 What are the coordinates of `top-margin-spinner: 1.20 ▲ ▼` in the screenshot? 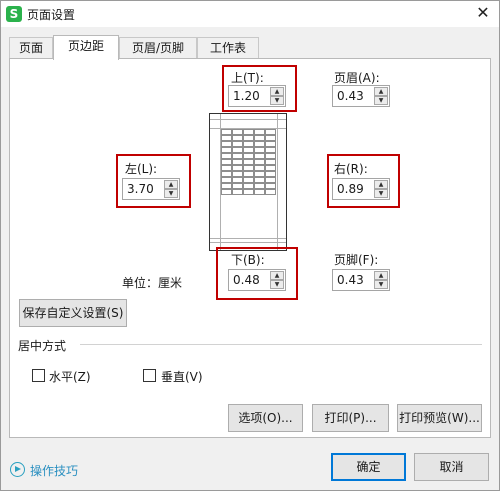 It's located at (257, 96).